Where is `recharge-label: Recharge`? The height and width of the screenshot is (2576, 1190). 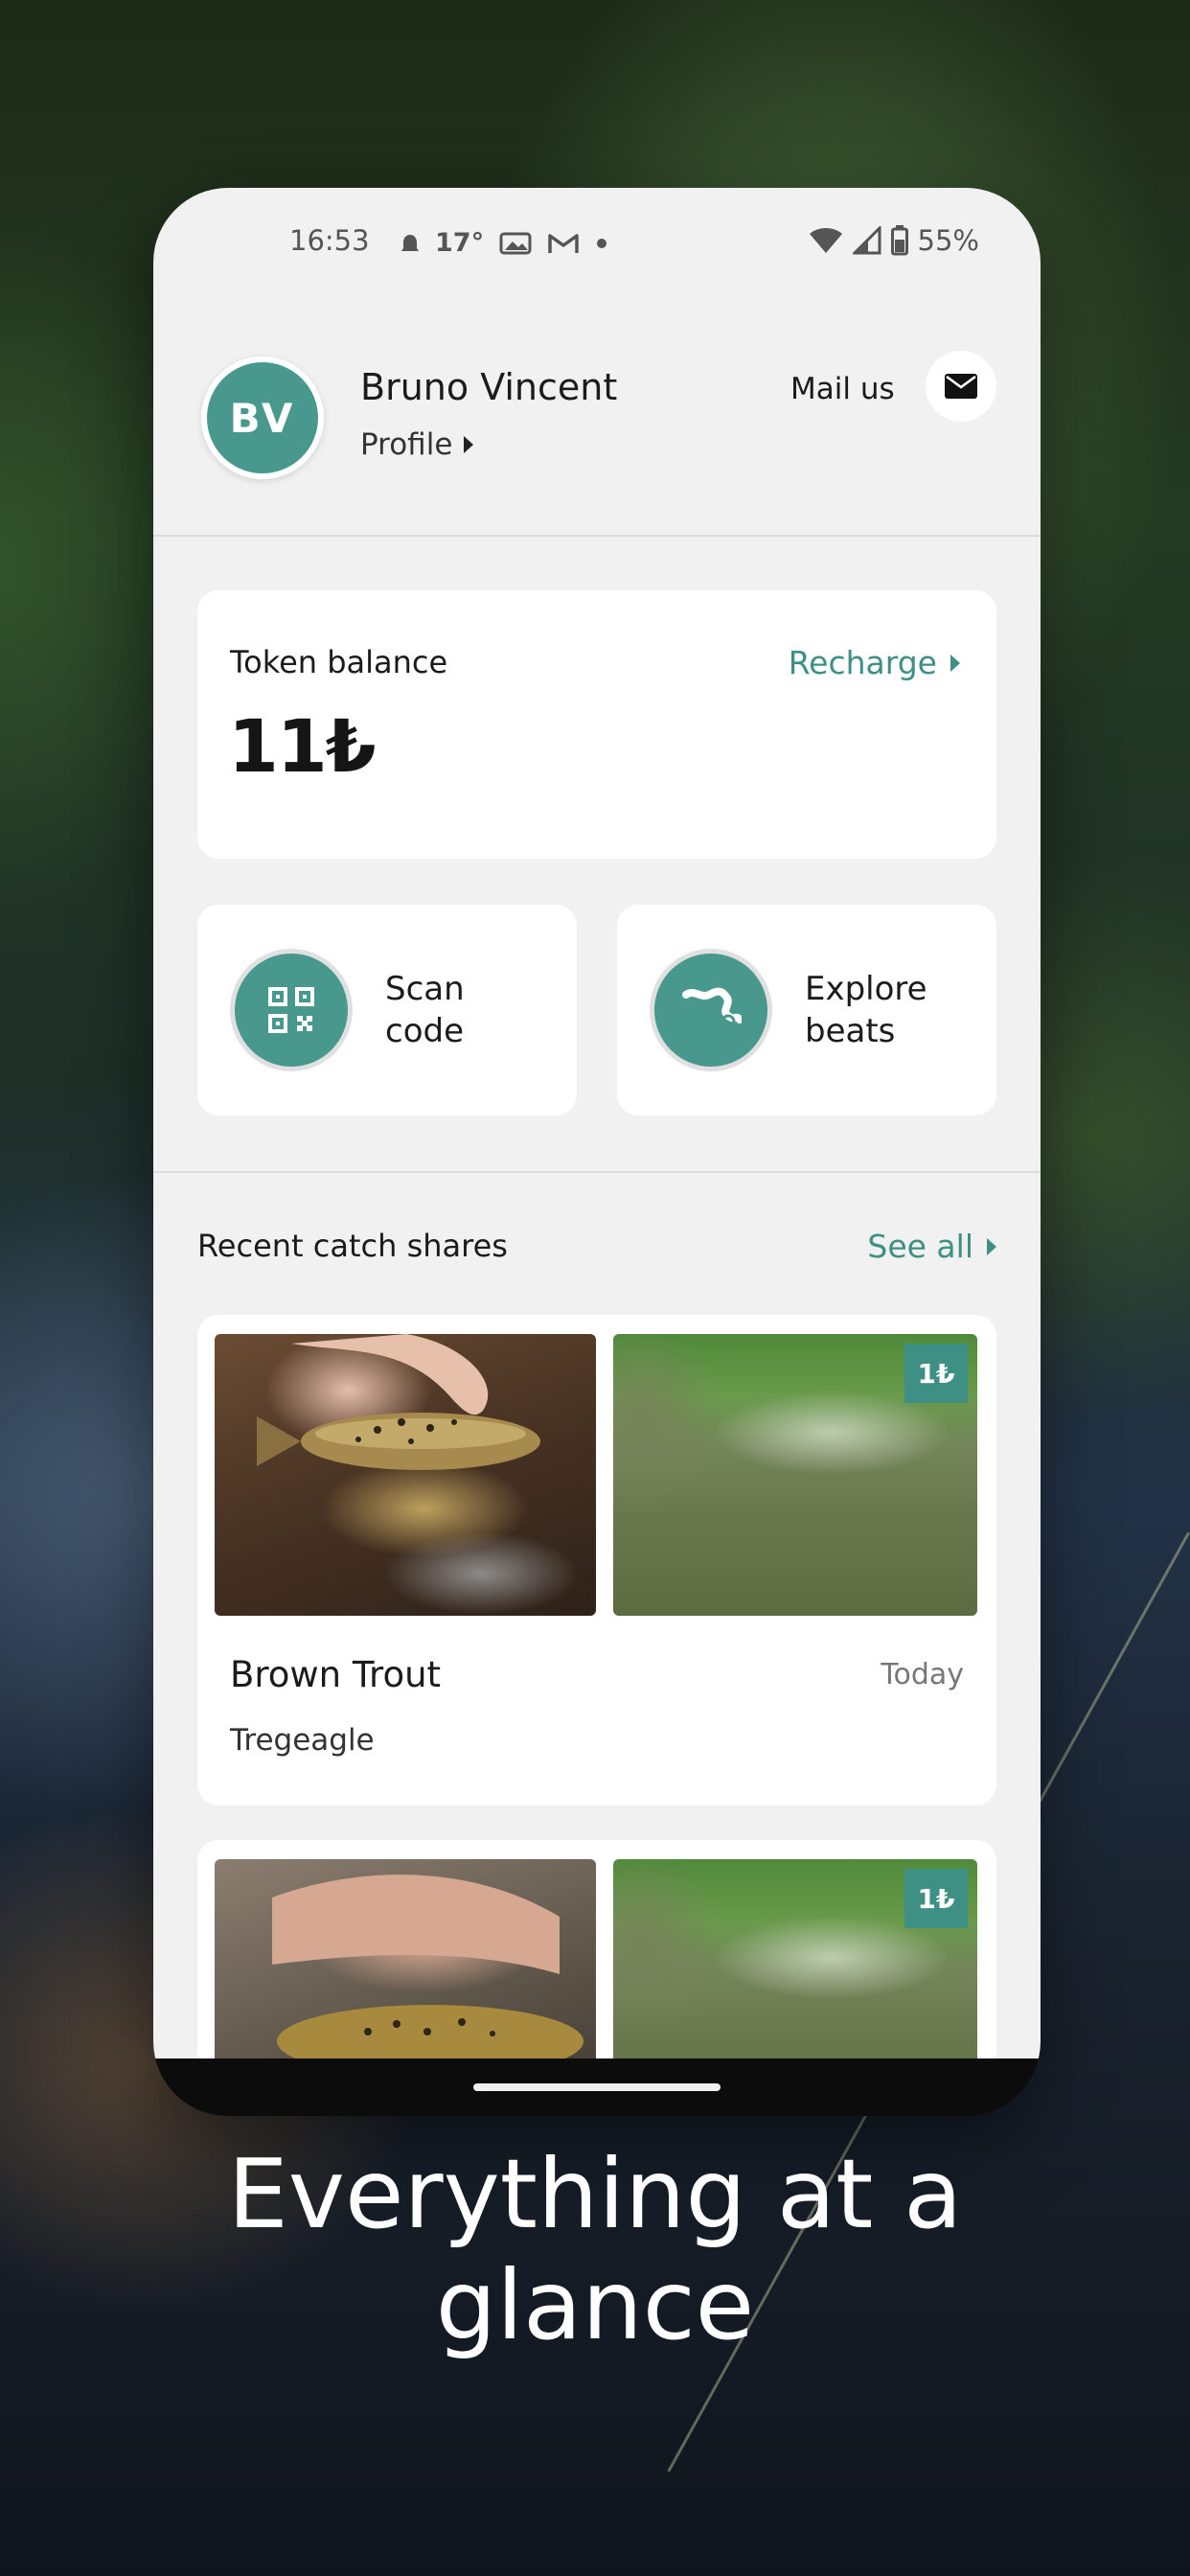 recharge-label: Recharge is located at coordinates (863, 662).